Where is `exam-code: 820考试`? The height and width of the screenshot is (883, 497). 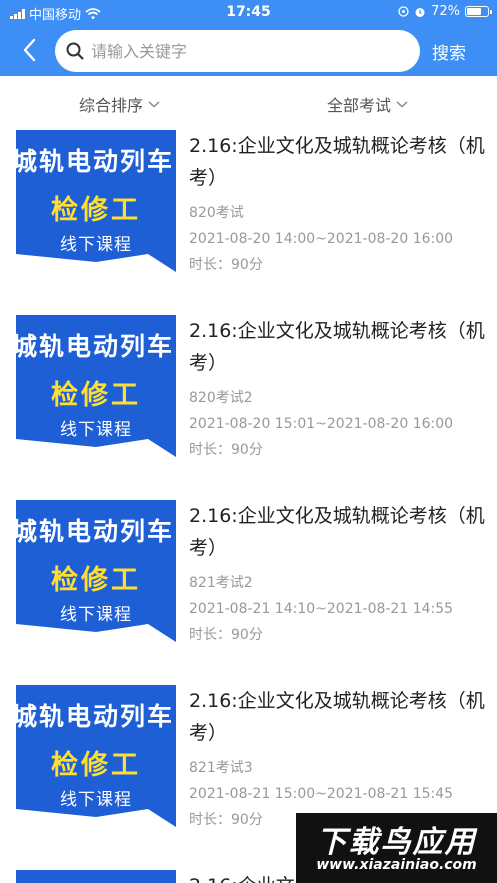 exam-code: 820考试 is located at coordinates (216, 213).